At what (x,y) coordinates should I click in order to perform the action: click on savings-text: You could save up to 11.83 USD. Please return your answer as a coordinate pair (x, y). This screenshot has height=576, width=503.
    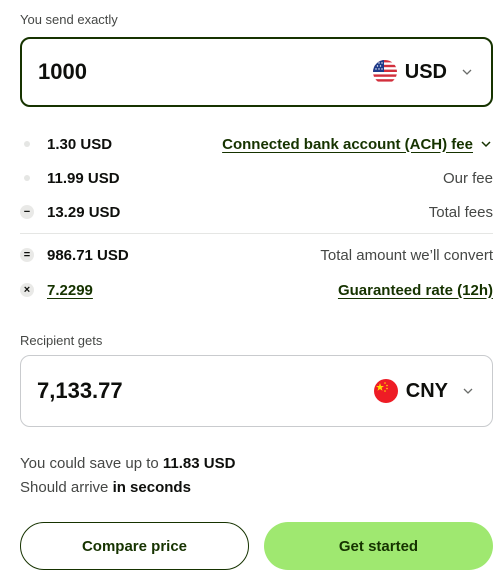
    Looking at the image, I should click on (128, 463).